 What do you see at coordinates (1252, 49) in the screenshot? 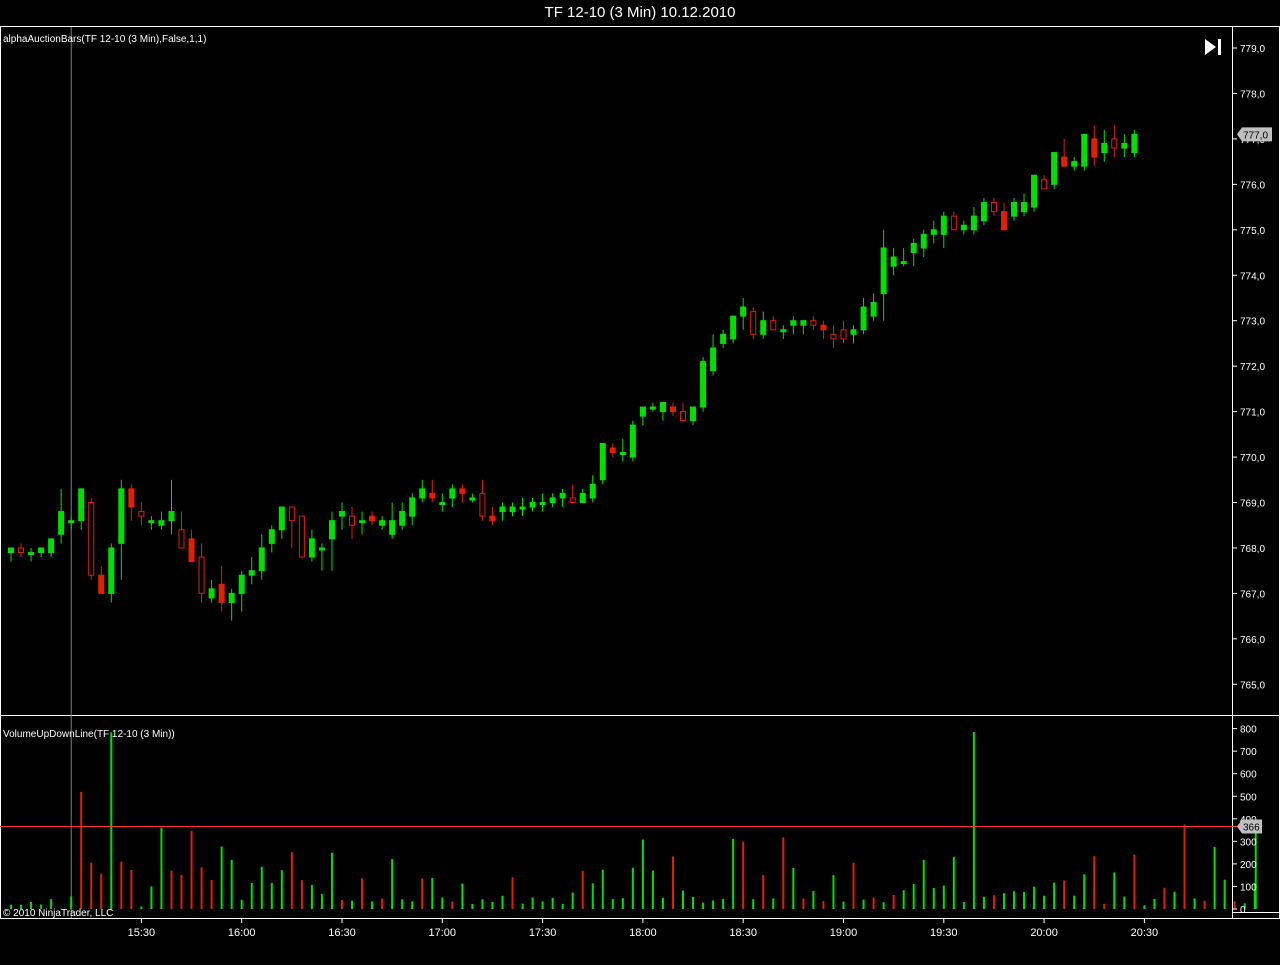
I see `price-tick-label: 779,0` at bounding box center [1252, 49].